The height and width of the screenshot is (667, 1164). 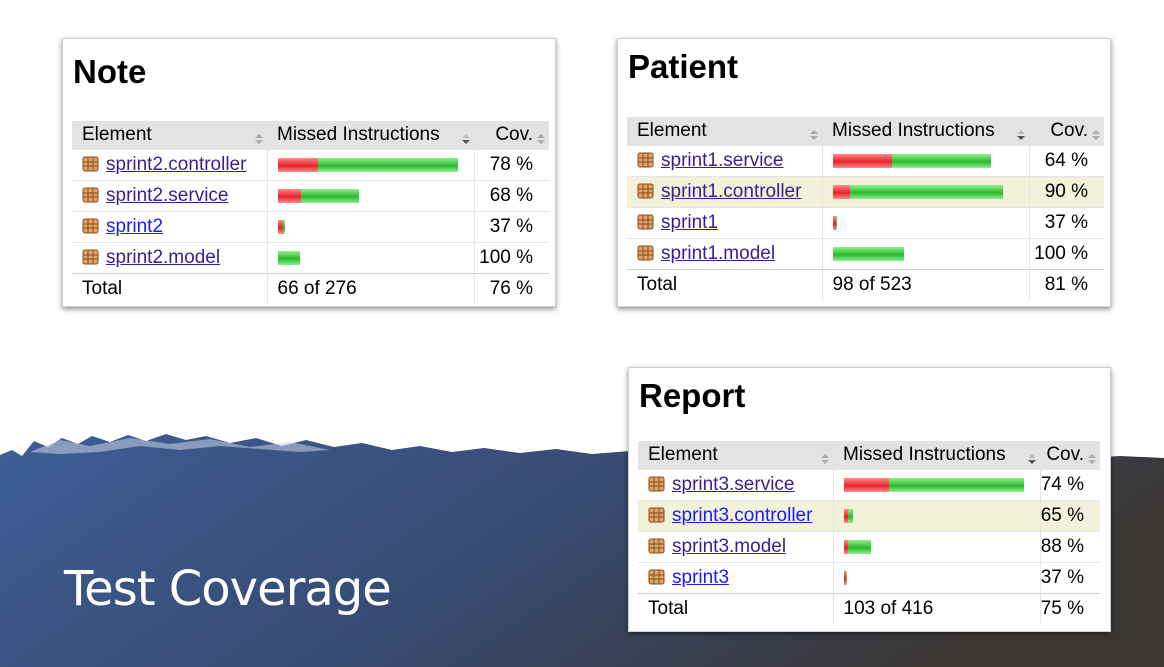 I want to click on package-link: sprint3.controller, so click(x=742, y=515).